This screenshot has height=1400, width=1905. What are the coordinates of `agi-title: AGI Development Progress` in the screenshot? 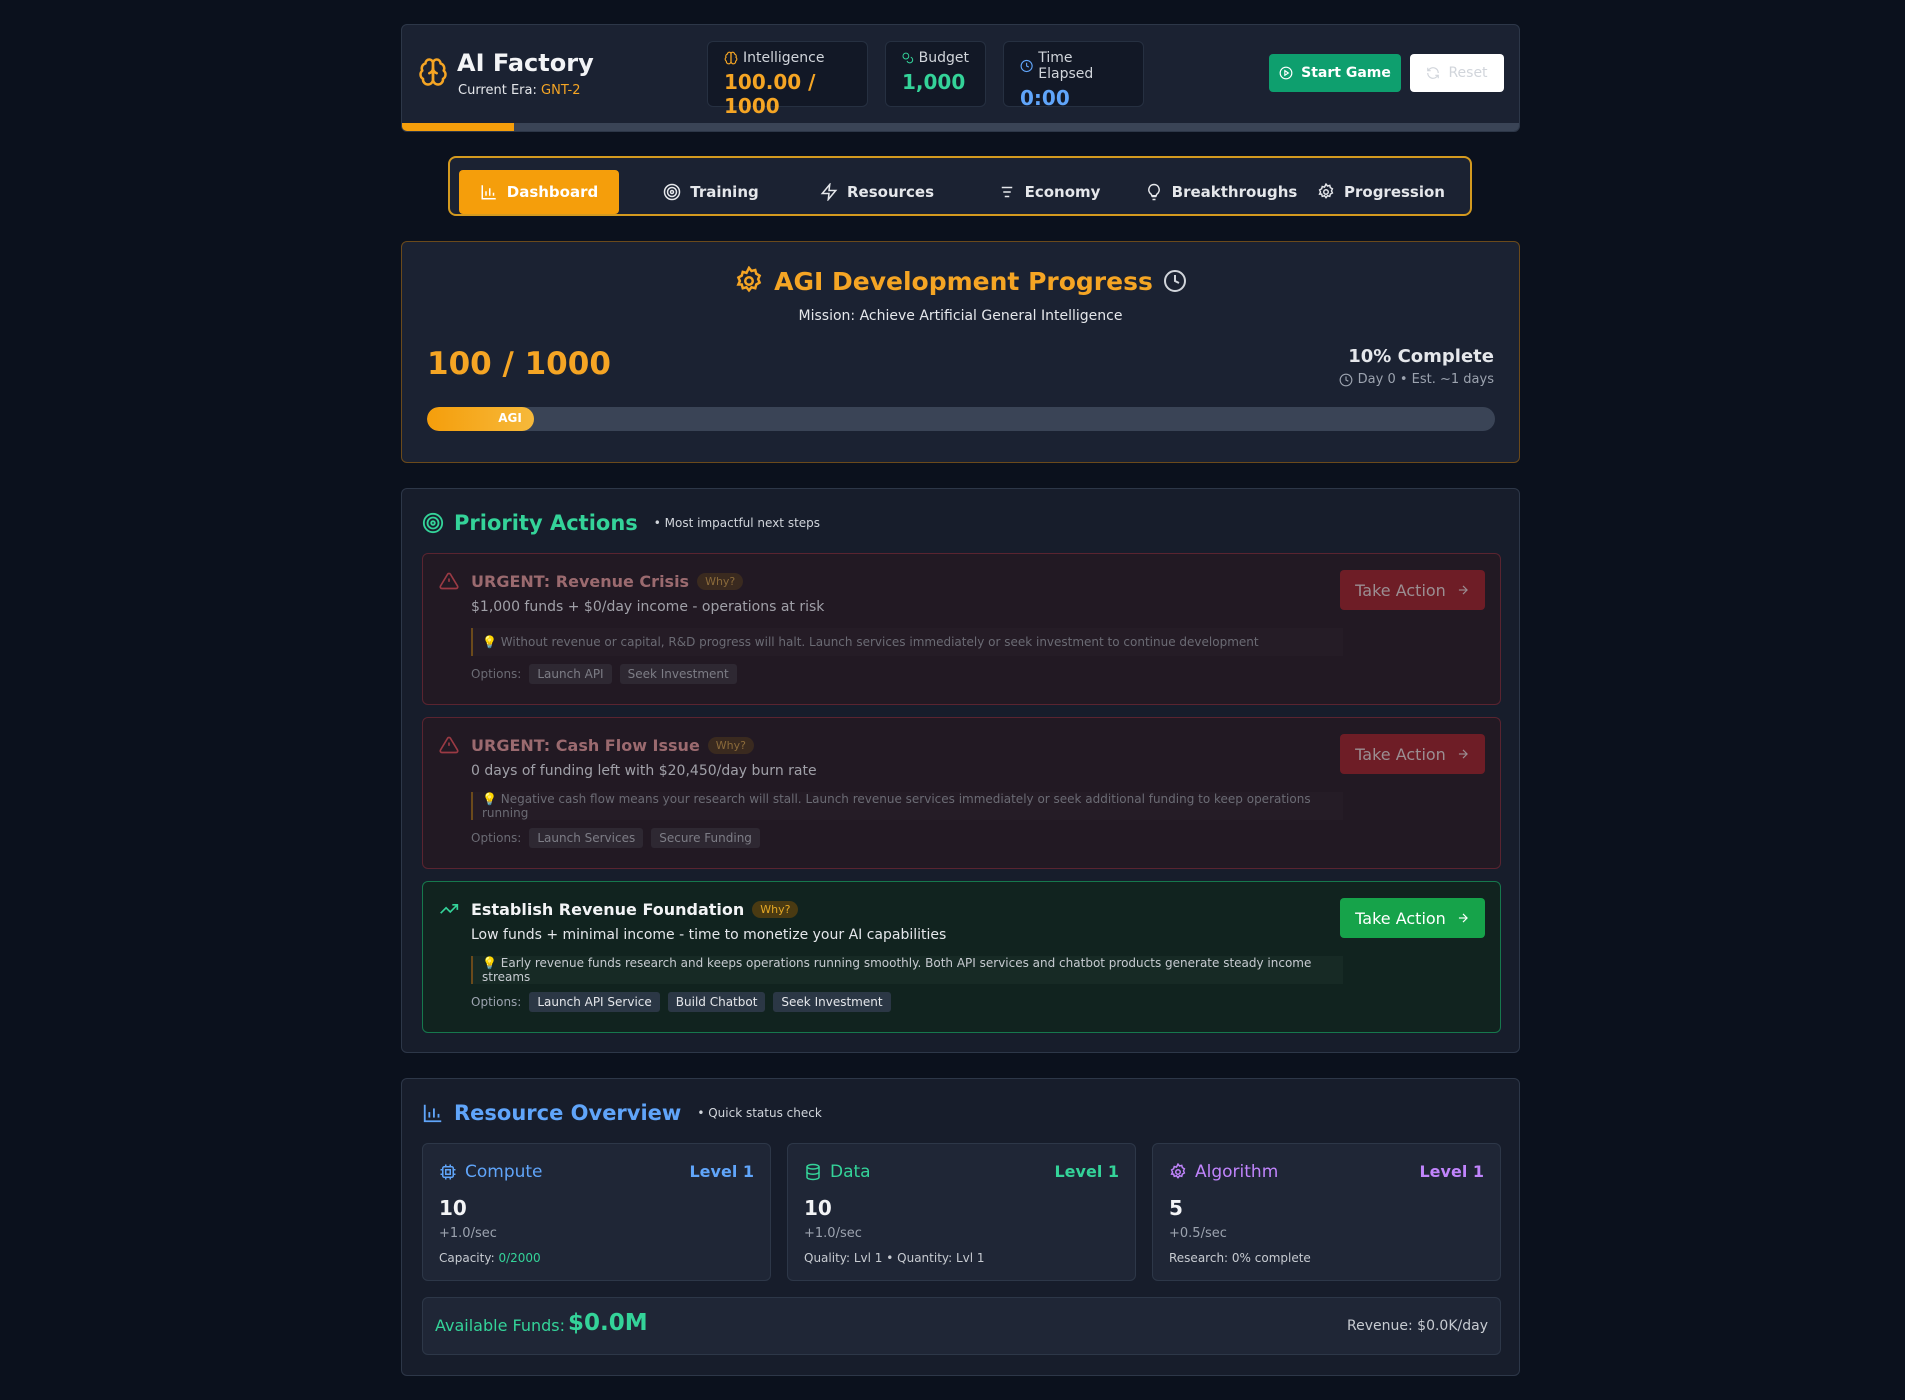 It's located at (963, 281).